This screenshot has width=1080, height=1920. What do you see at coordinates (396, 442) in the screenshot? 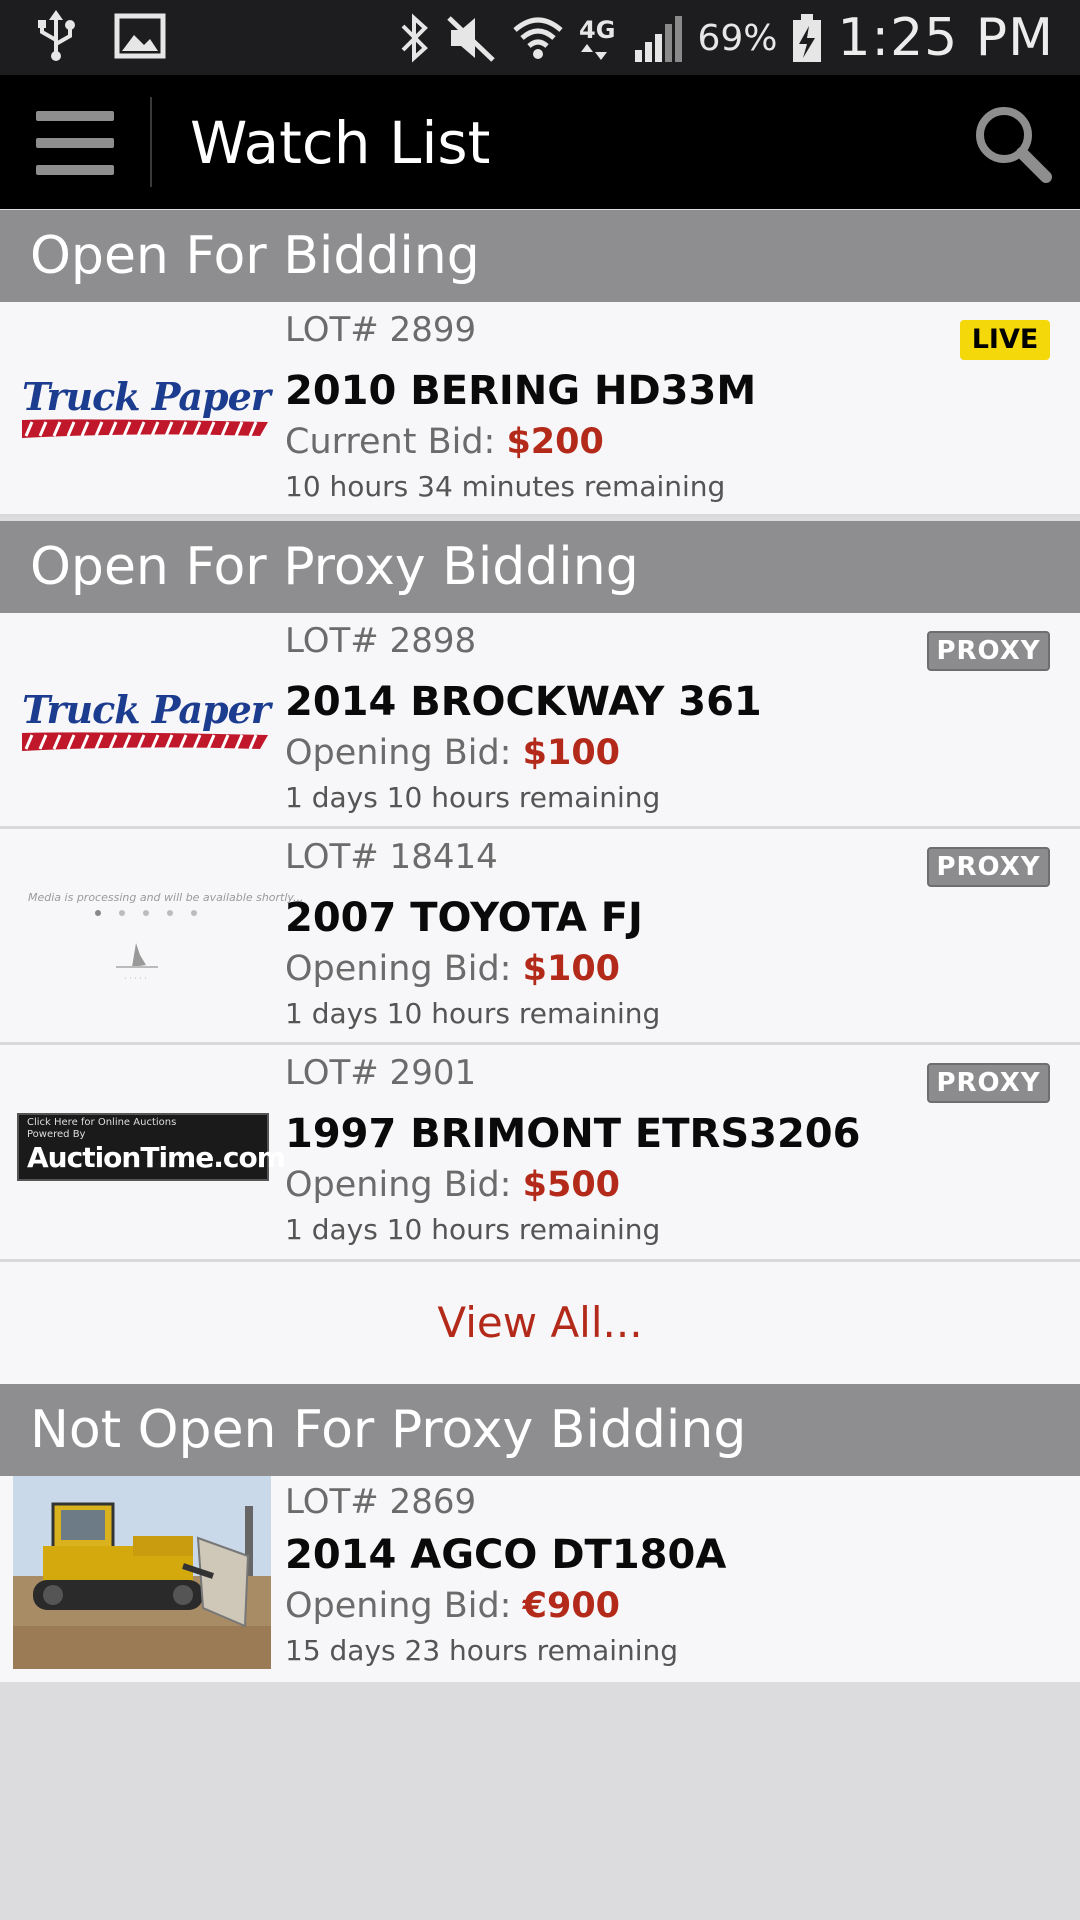
I see `bid-label: Current Bid:` at bounding box center [396, 442].